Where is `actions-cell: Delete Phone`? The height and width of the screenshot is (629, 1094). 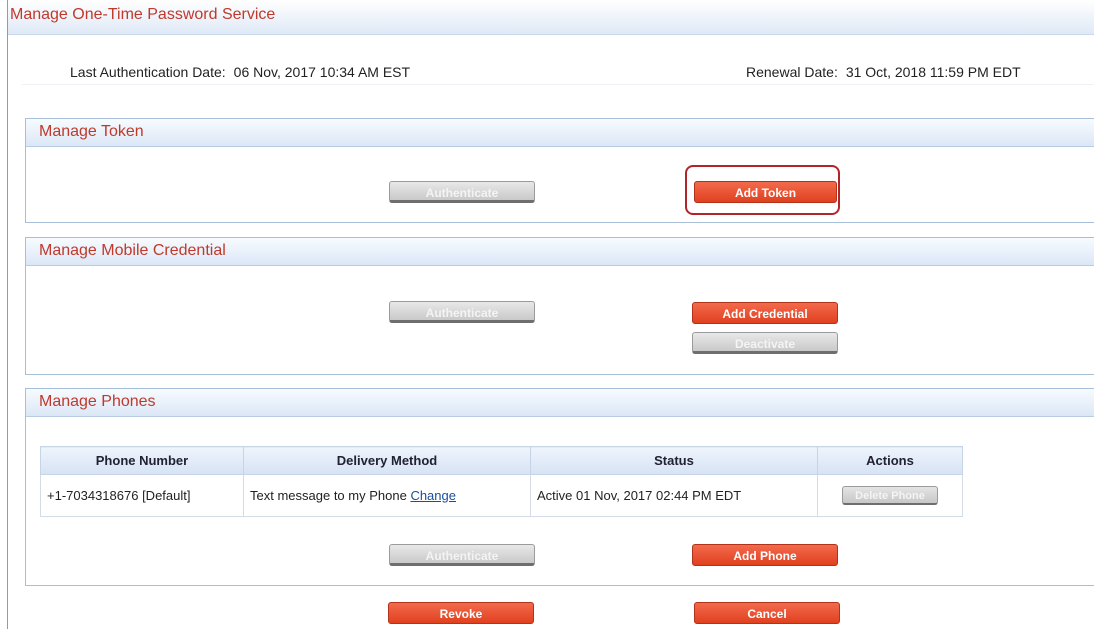
actions-cell: Delete Phone is located at coordinates (890, 495).